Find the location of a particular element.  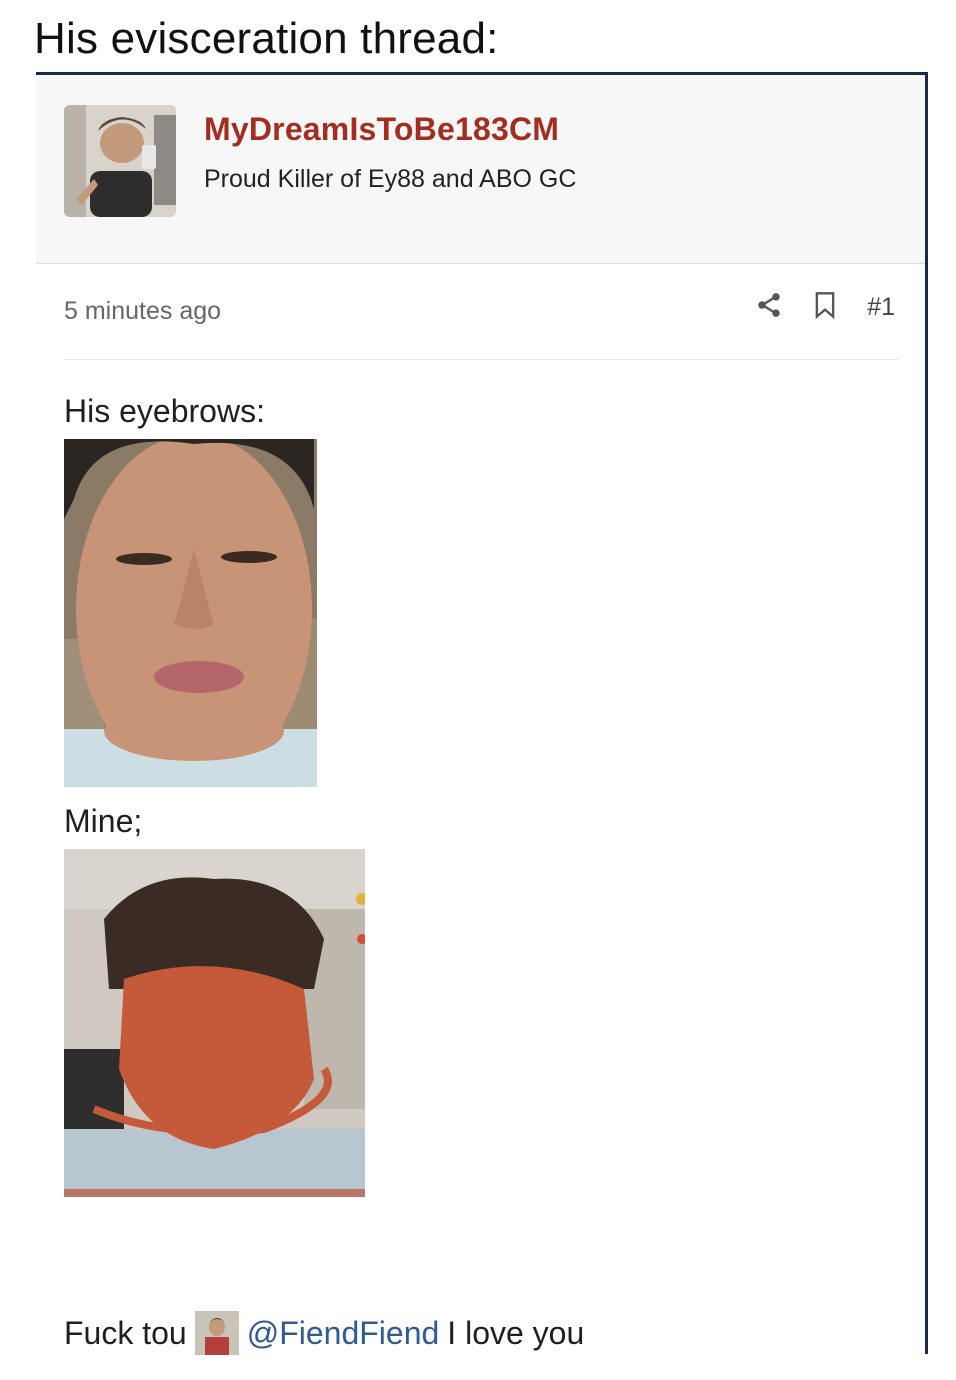

final-prefix: Fuck tou is located at coordinates (125, 1332).